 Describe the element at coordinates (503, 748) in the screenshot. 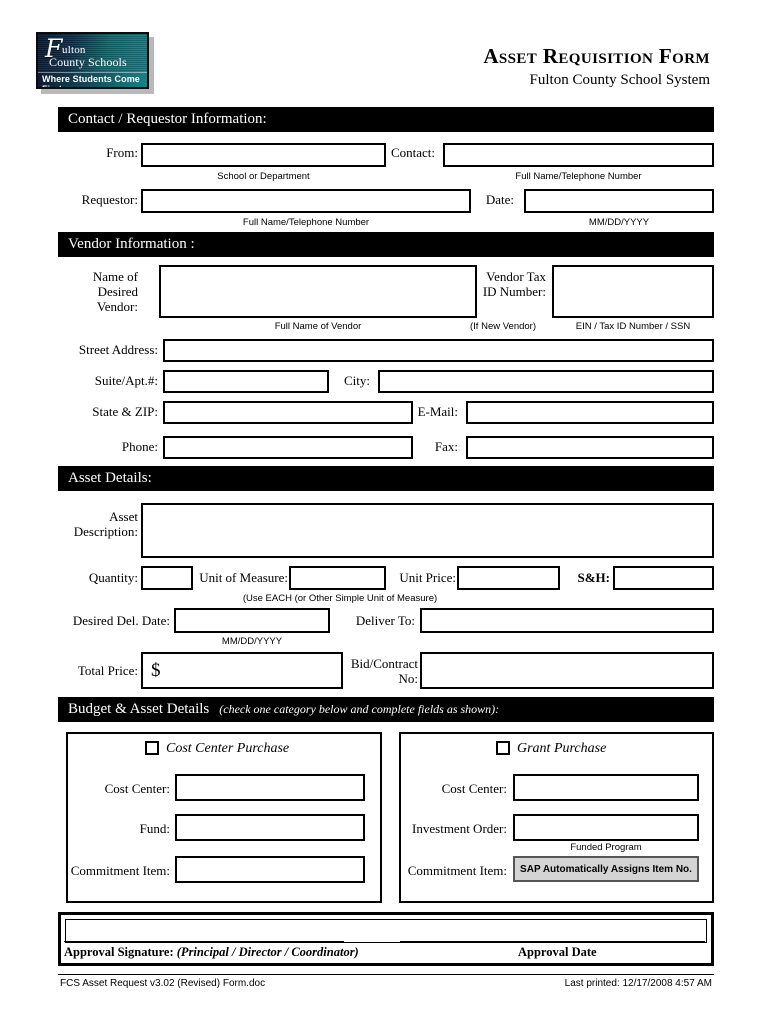

I see `grant-purchase-checkbox` at that location.